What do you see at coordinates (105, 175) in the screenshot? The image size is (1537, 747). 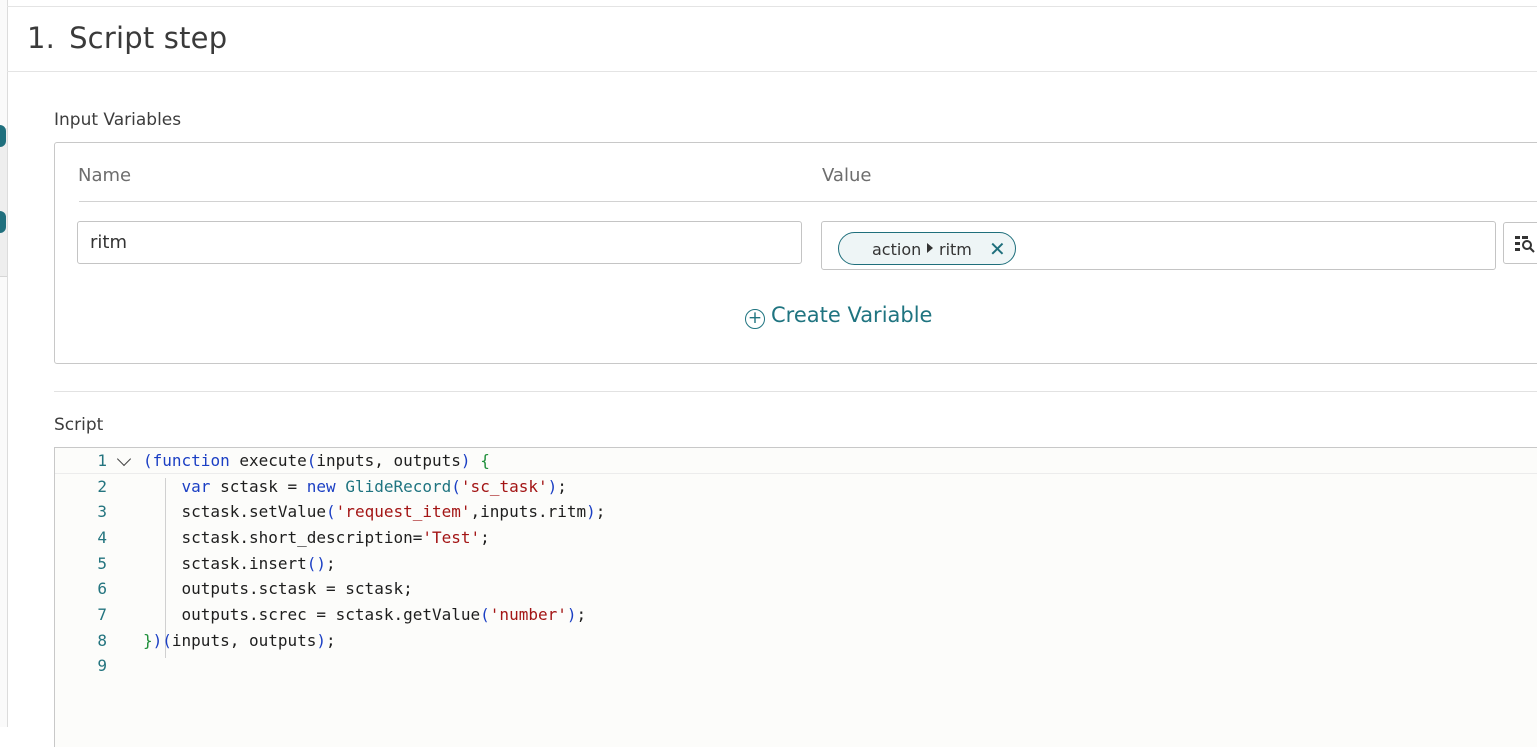 I see `name-column-header: Name` at bounding box center [105, 175].